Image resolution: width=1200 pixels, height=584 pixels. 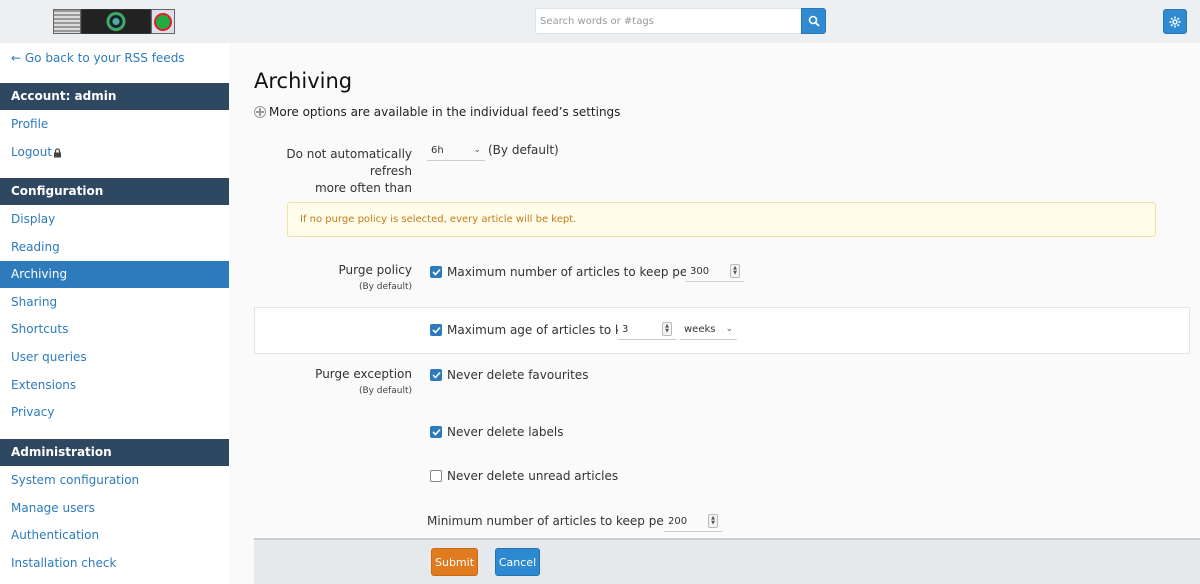 I want to click on purge-exception-label: Purge exception, so click(x=363, y=374).